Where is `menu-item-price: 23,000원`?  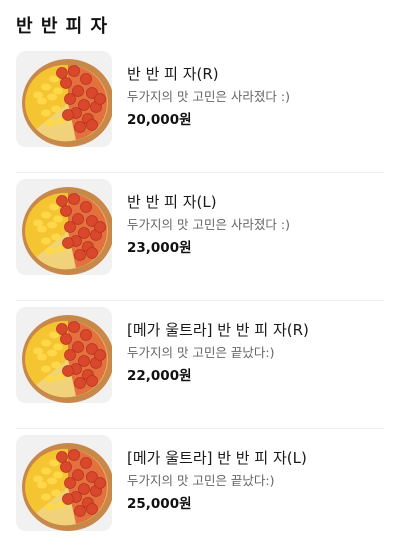 menu-item-price: 23,000원 is located at coordinates (159, 248).